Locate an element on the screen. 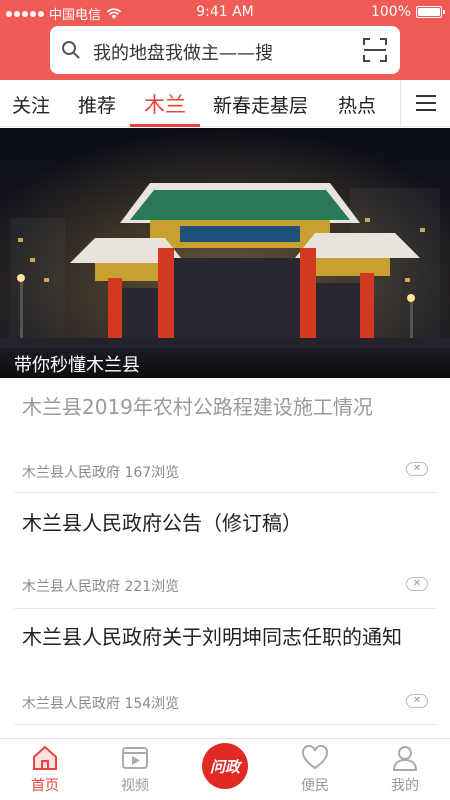 This screenshot has width=450, height=800. active-tab-indicator is located at coordinates (165, 125).